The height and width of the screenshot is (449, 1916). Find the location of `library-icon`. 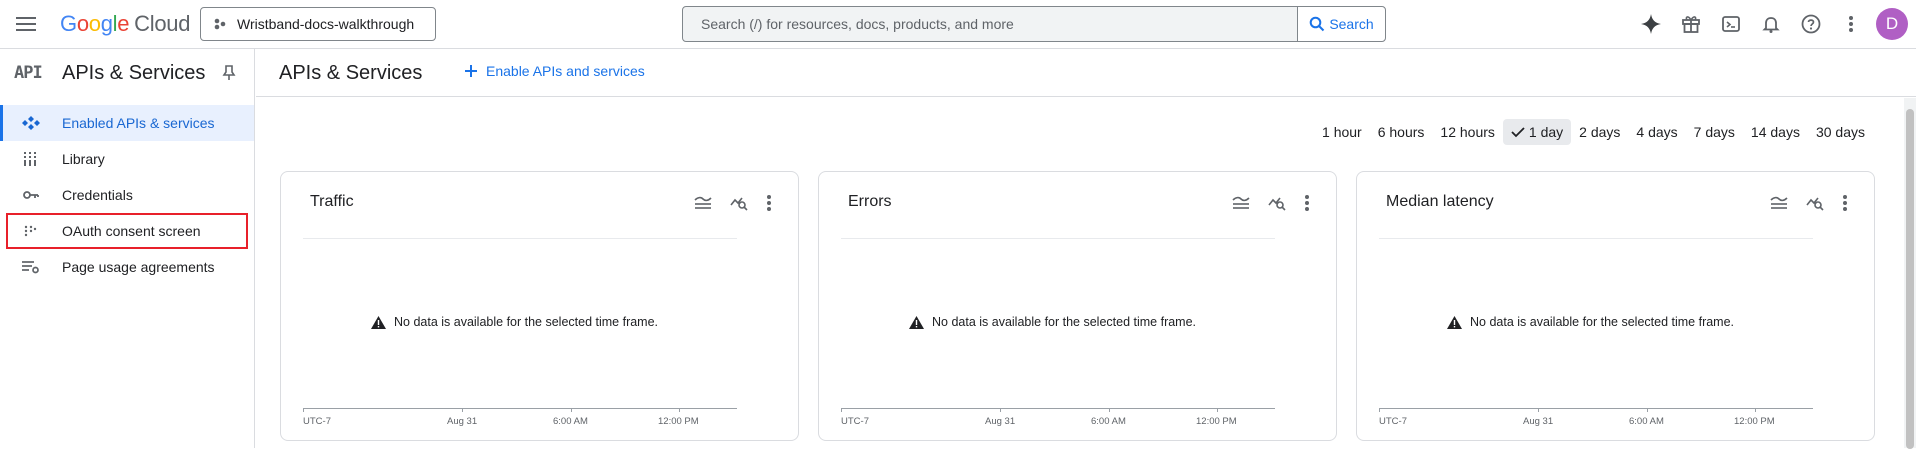

library-icon is located at coordinates (30, 159).